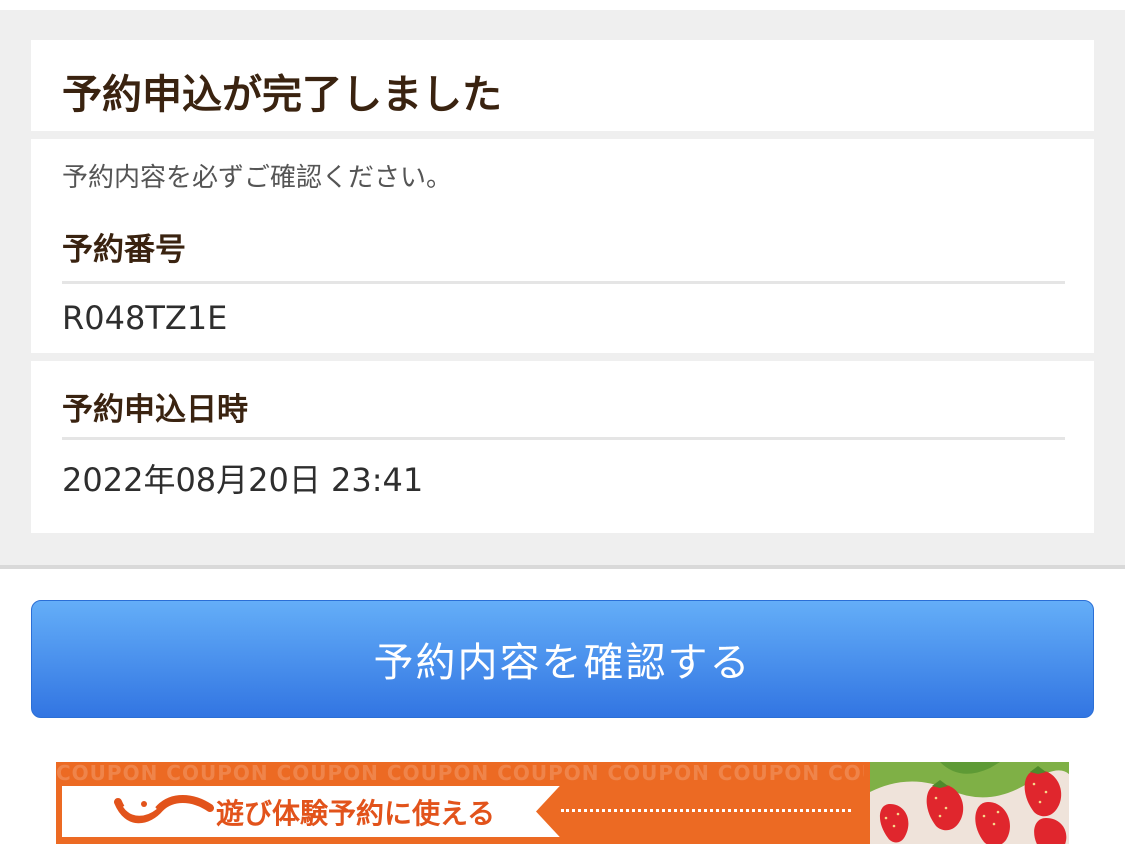 The height and width of the screenshot is (844, 1125). Describe the element at coordinates (966, 803) in the screenshot. I see `strawberries-photo-icon` at that location.